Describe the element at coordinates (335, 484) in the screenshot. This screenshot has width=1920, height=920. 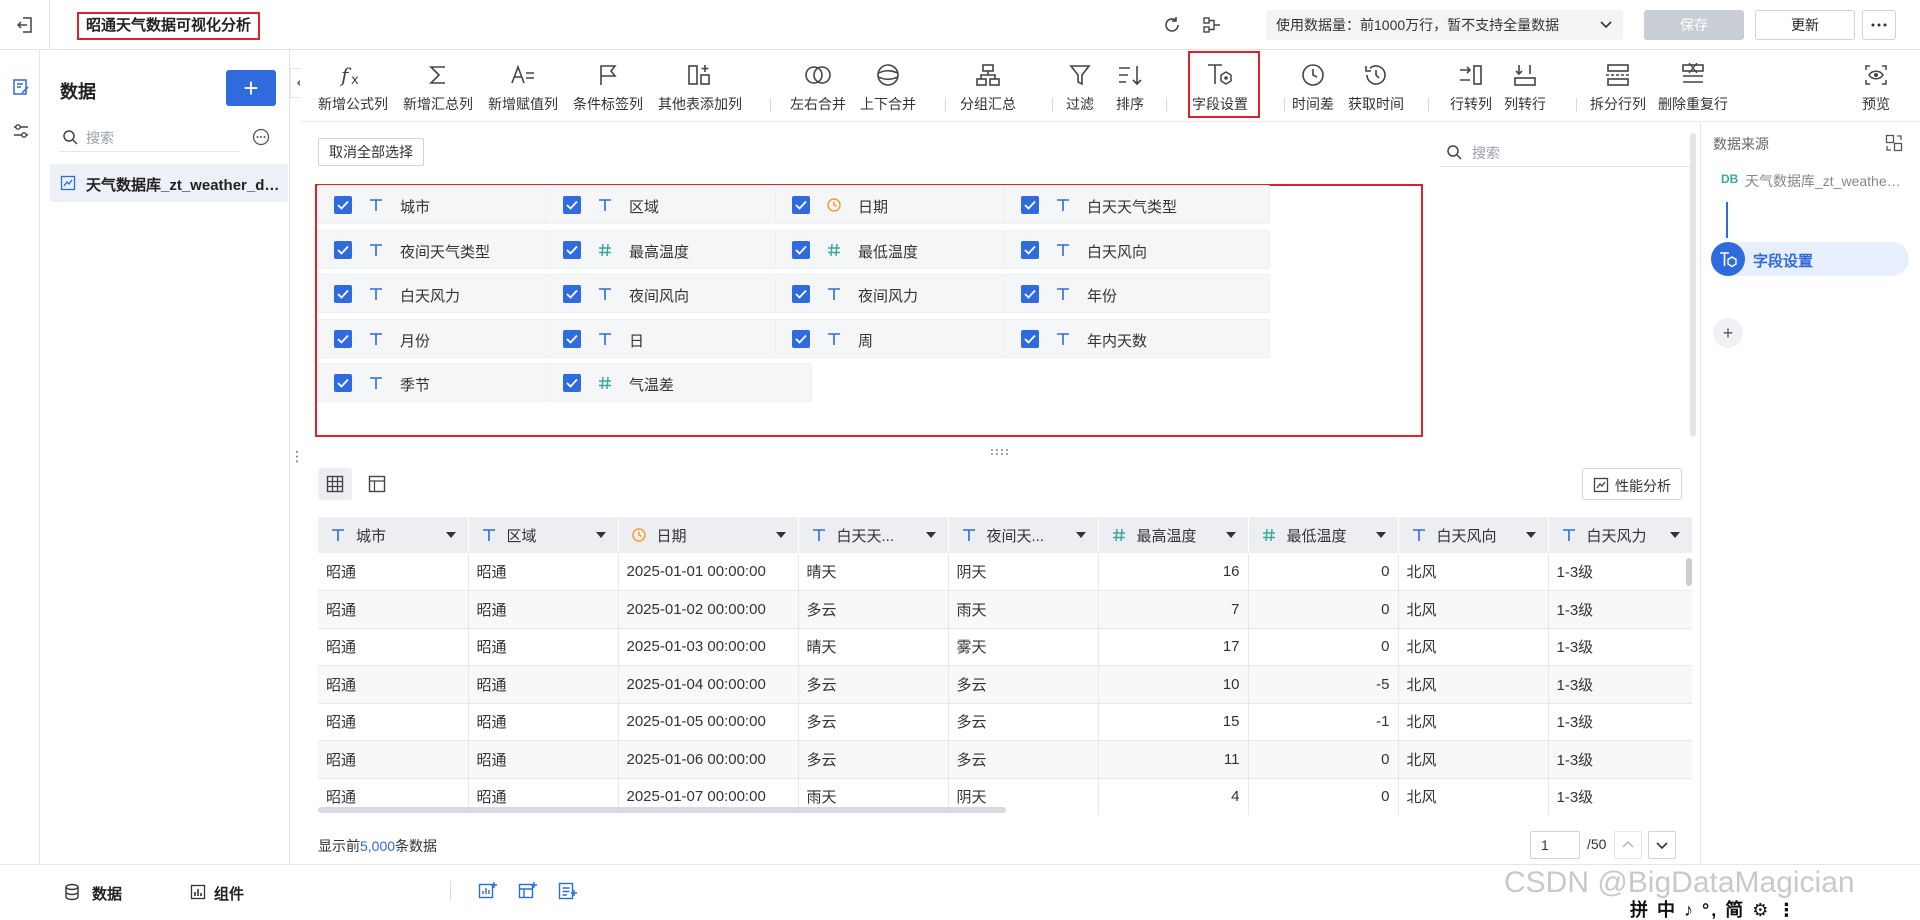
I see `grid-view-button` at that location.